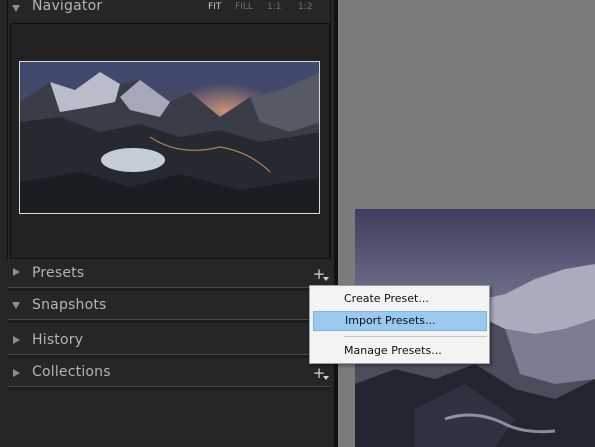 This screenshot has width=595, height=447. What do you see at coordinates (69, 305) in the screenshot?
I see `snapshots-panel-header: Snapshots` at bounding box center [69, 305].